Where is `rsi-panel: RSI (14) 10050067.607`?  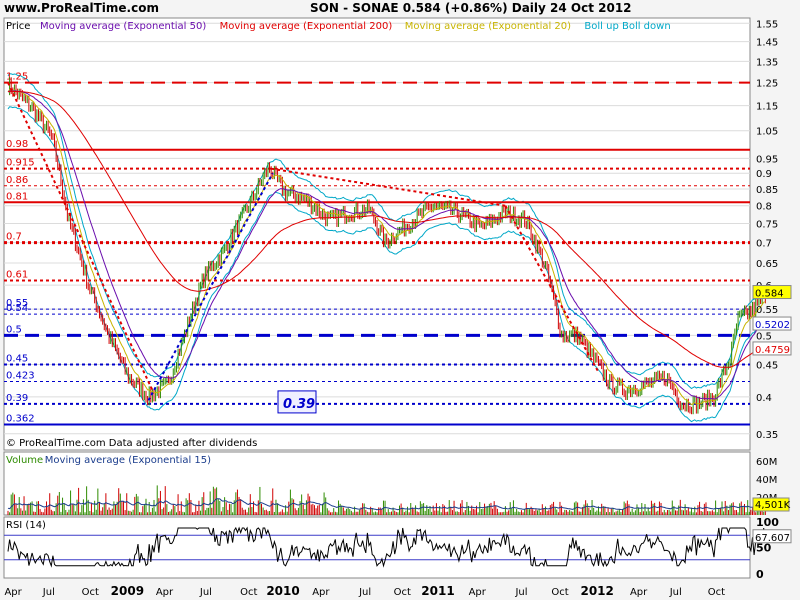
rsi-panel: RSI (14) 10050067.607 is located at coordinates (397, 548).